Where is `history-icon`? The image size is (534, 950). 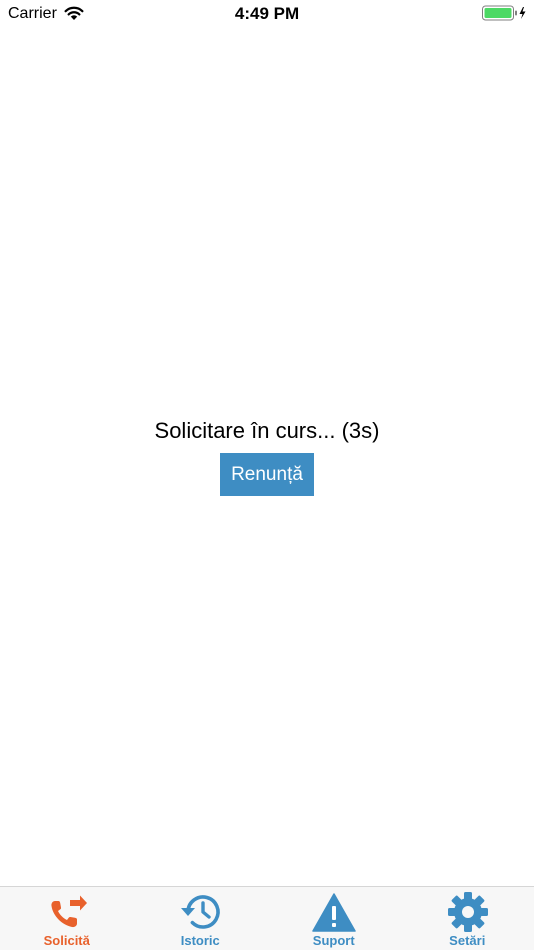 history-icon is located at coordinates (200, 912).